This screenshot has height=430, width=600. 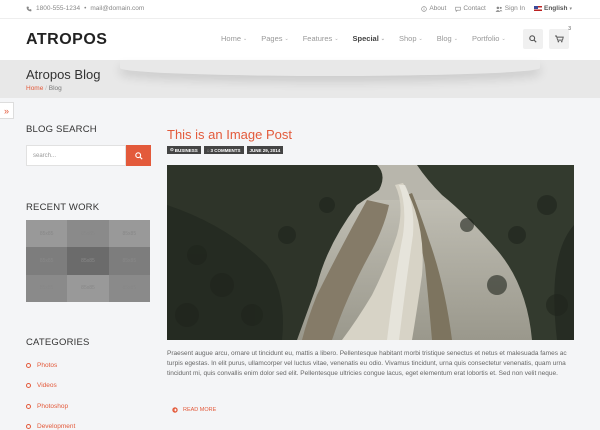 I want to click on recent-work-title: RECENT WORK, so click(x=63, y=207).